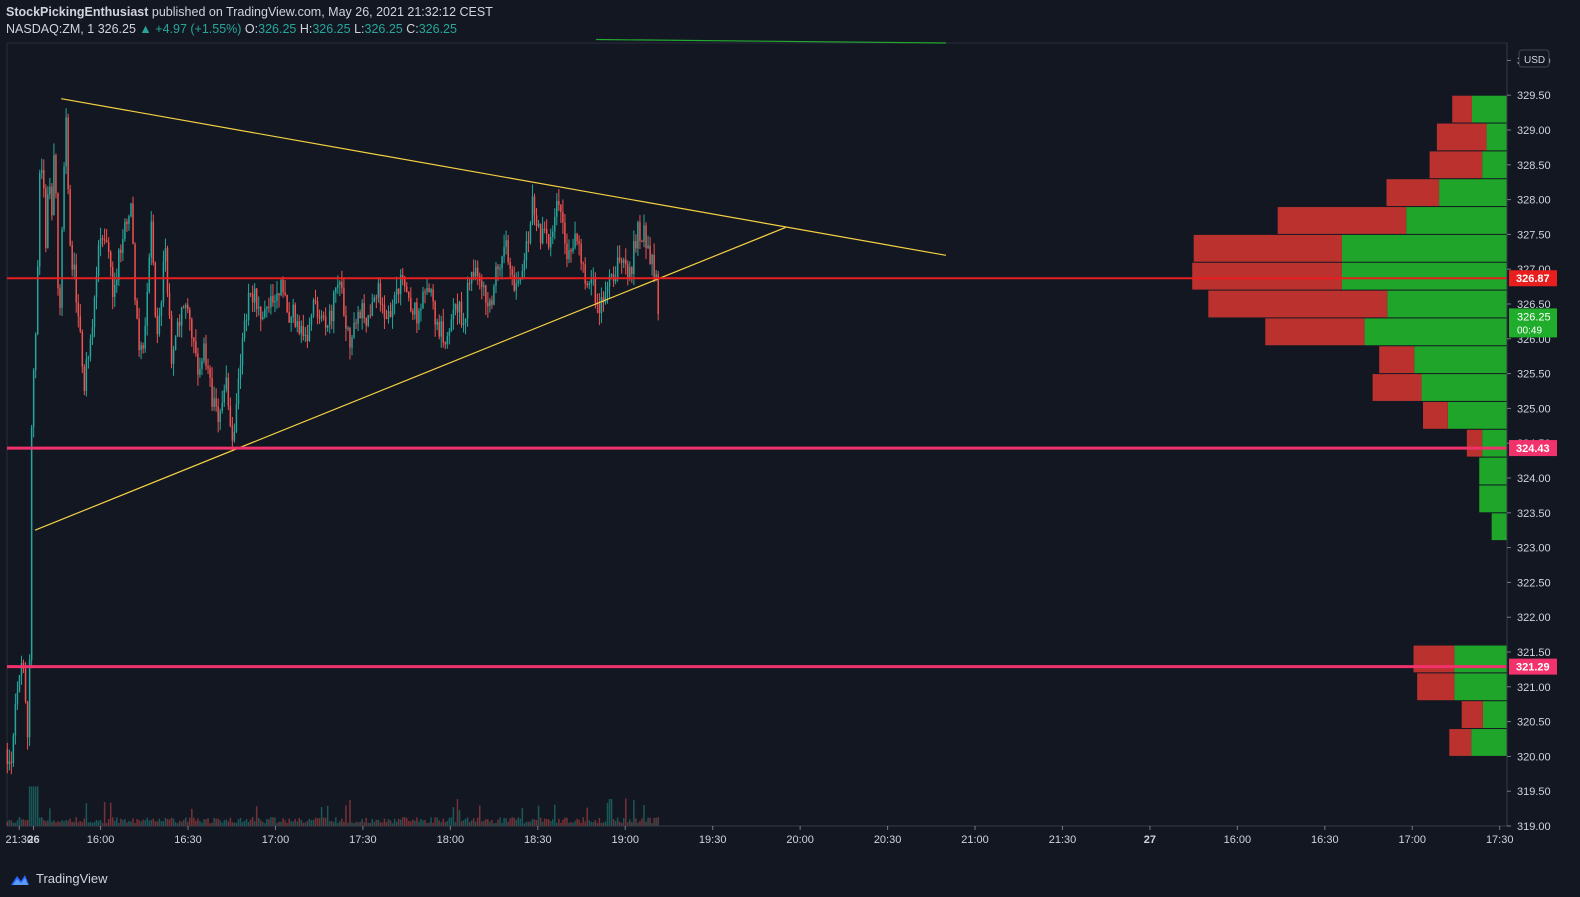  Describe the element at coordinates (538, 840) in the screenshot. I see `time-tick-label: 18:30` at that location.